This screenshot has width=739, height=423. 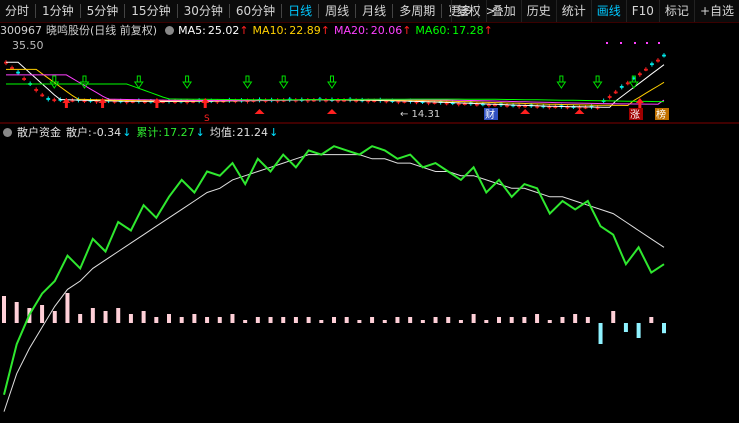 I want to click on buy-signal-arrow-icon, so click(x=639, y=103).